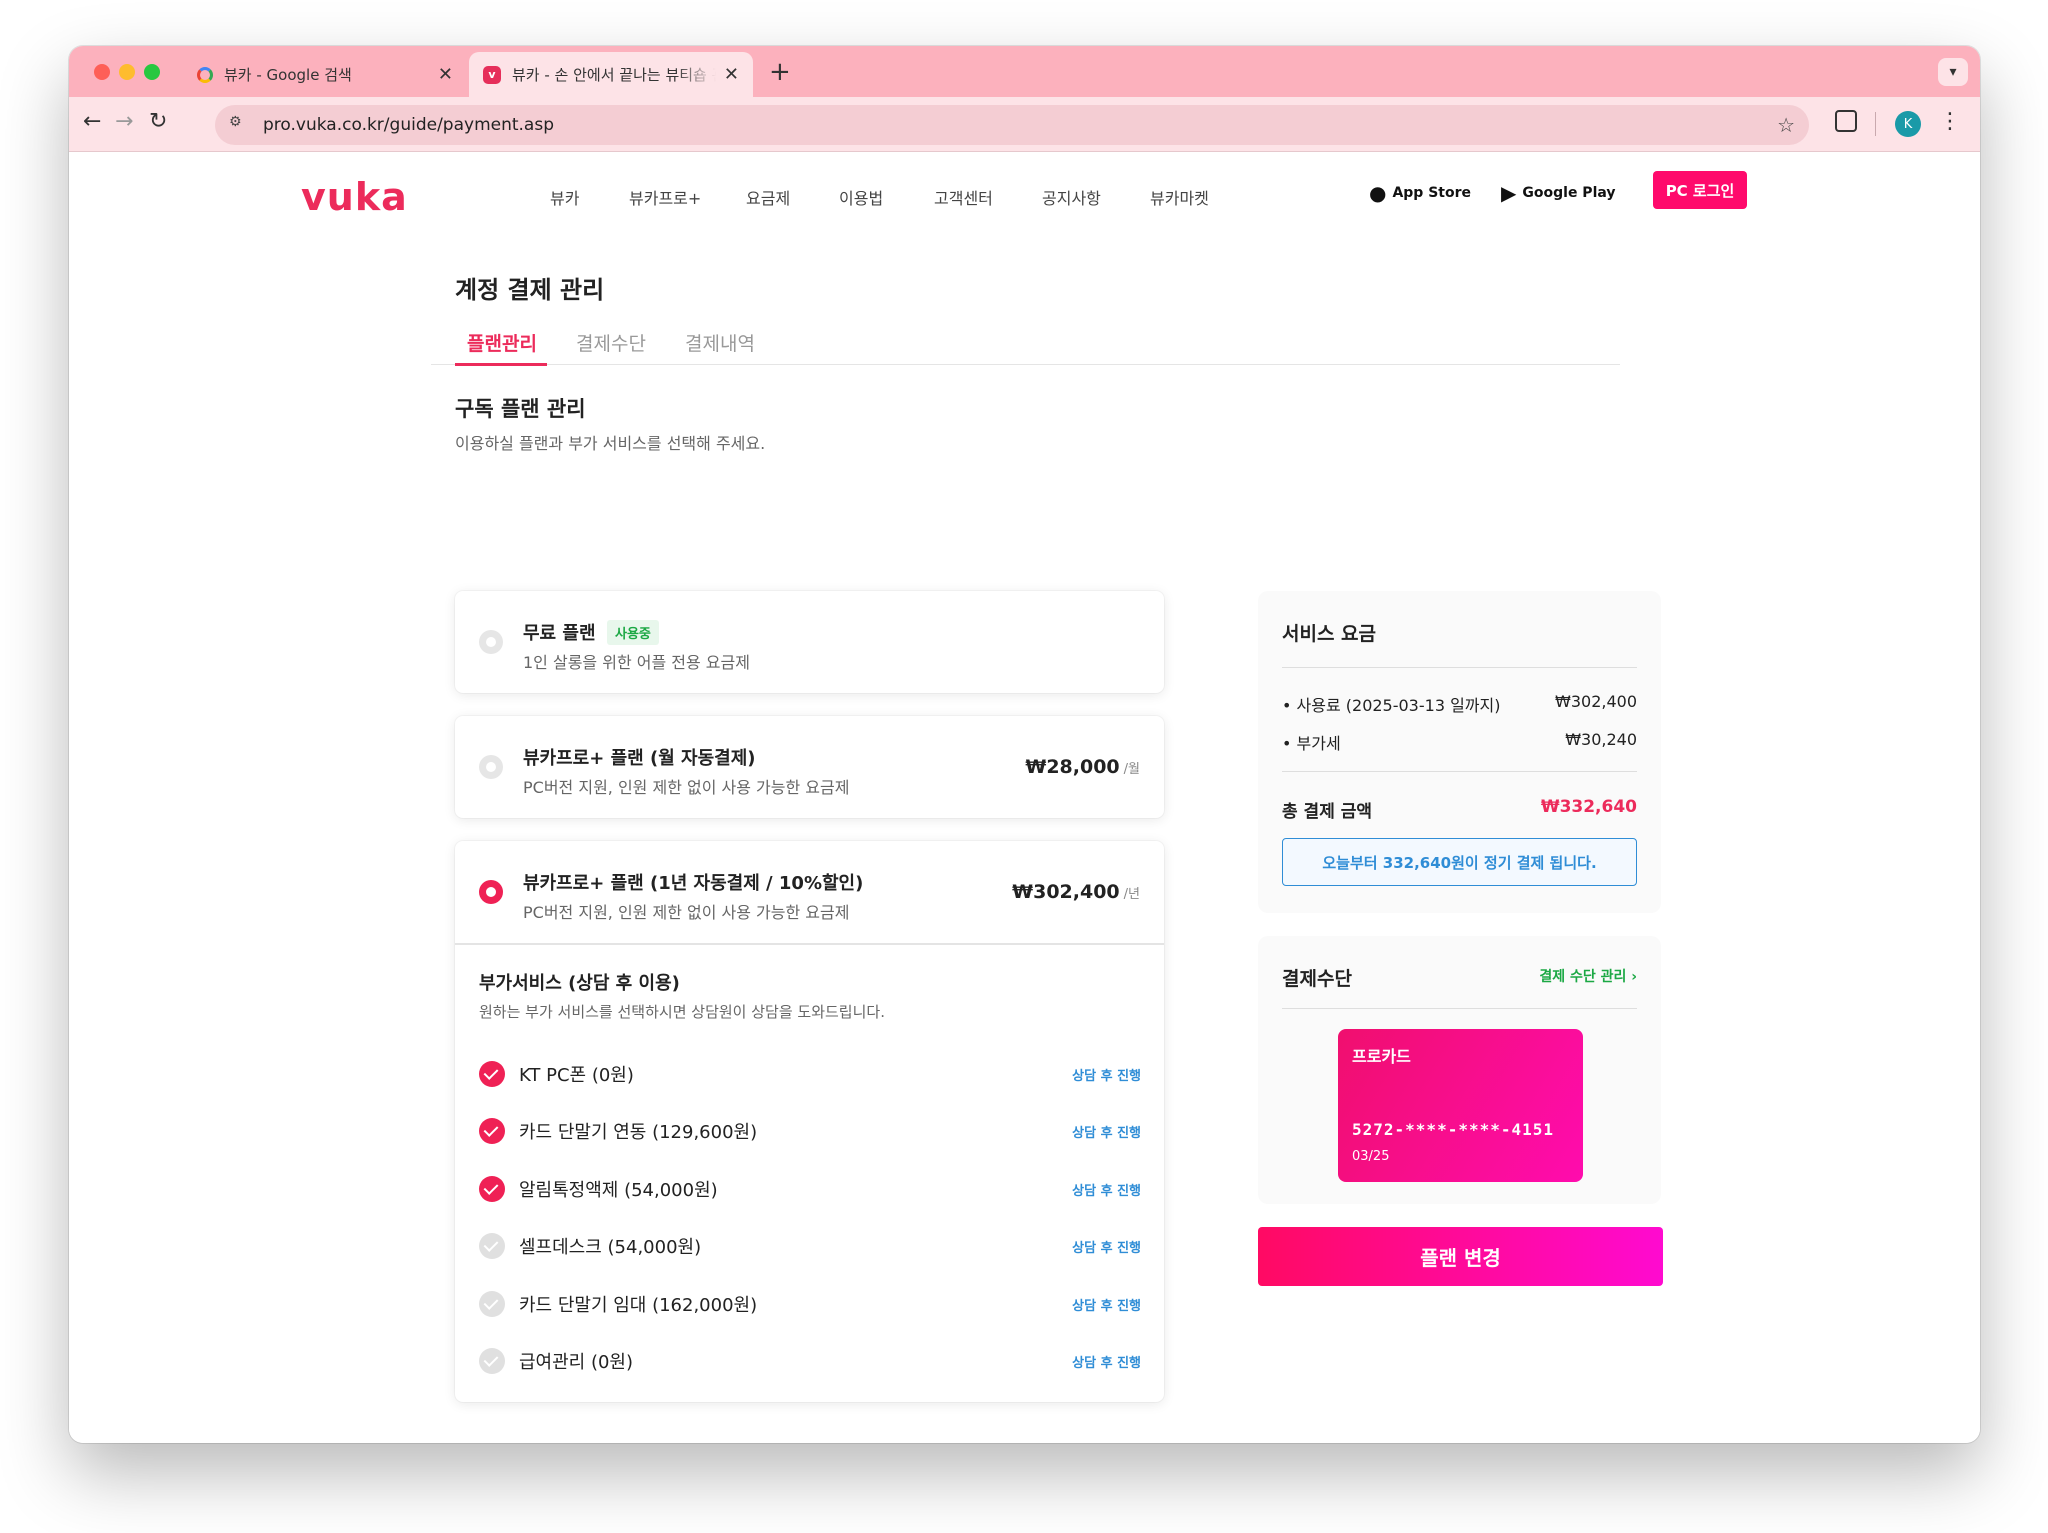 The height and width of the screenshot is (1533, 2048). What do you see at coordinates (1786, 125) in the screenshot?
I see `bookmark-star-icon: ☆` at bounding box center [1786, 125].